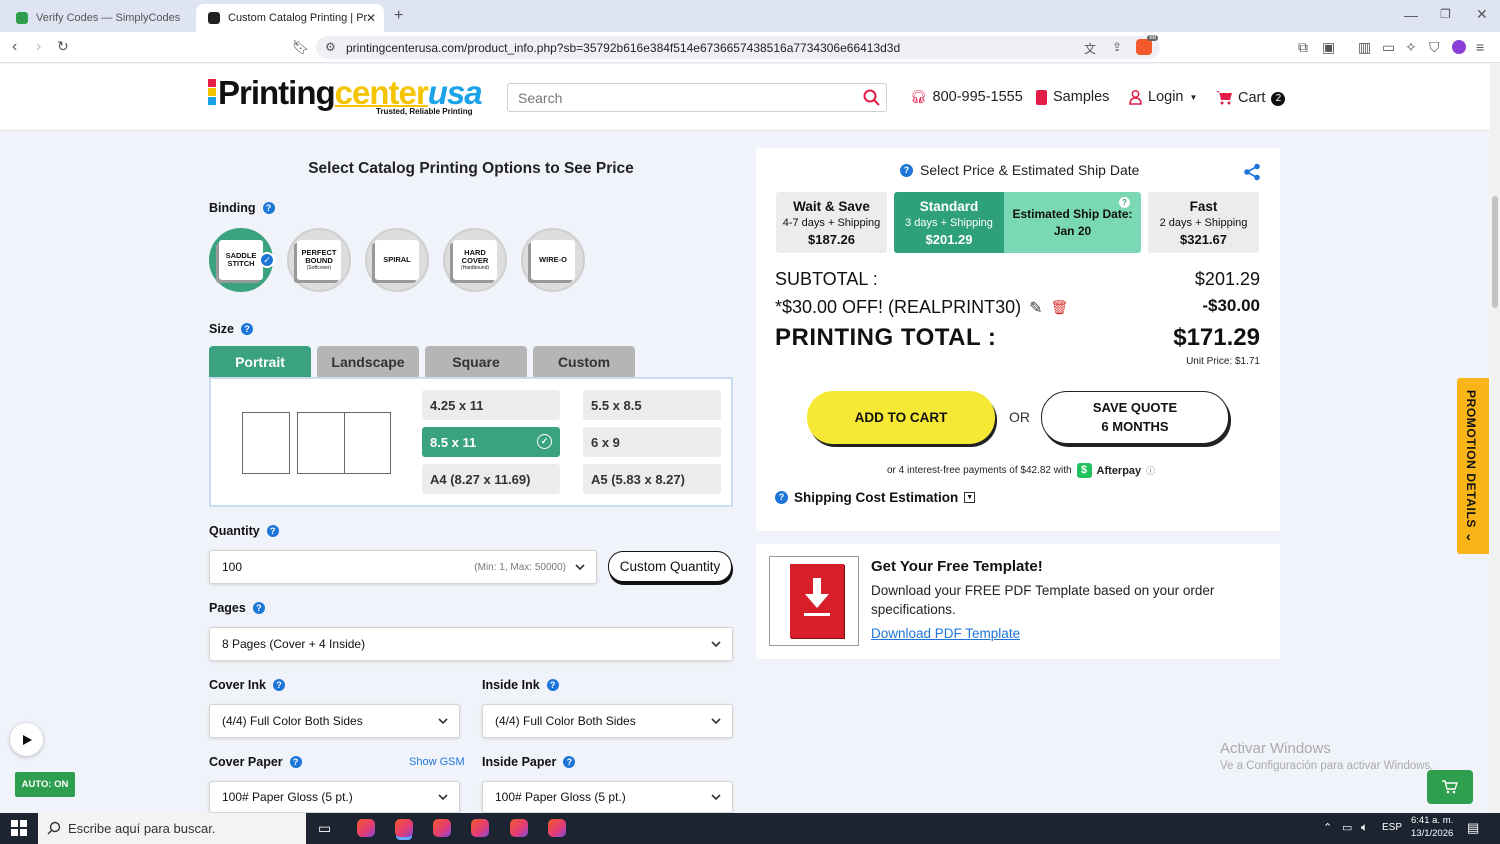 This screenshot has width=1500, height=844. Describe the element at coordinates (1364, 47) in the screenshot. I see `sidebar-icon: ▥` at that location.